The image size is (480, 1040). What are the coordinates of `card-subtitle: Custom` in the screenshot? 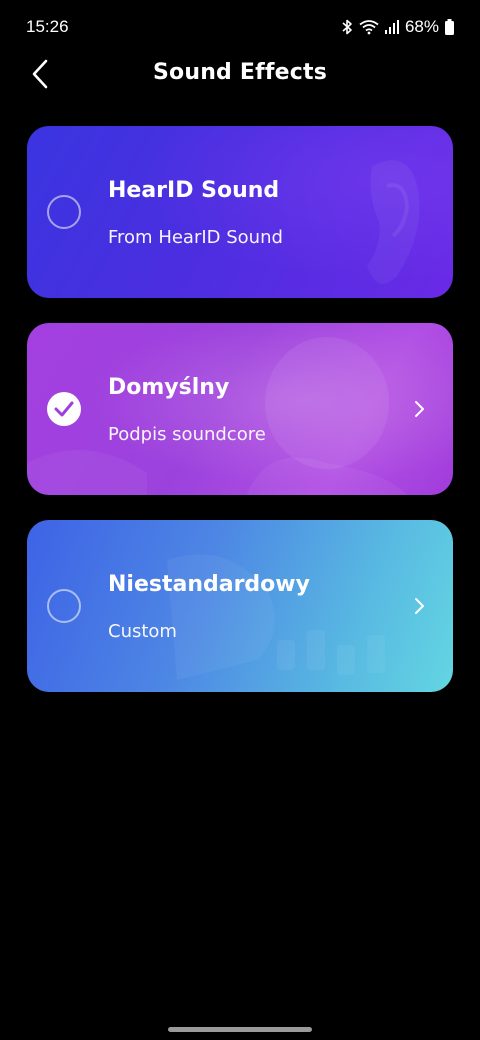 It's located at (142, 631).